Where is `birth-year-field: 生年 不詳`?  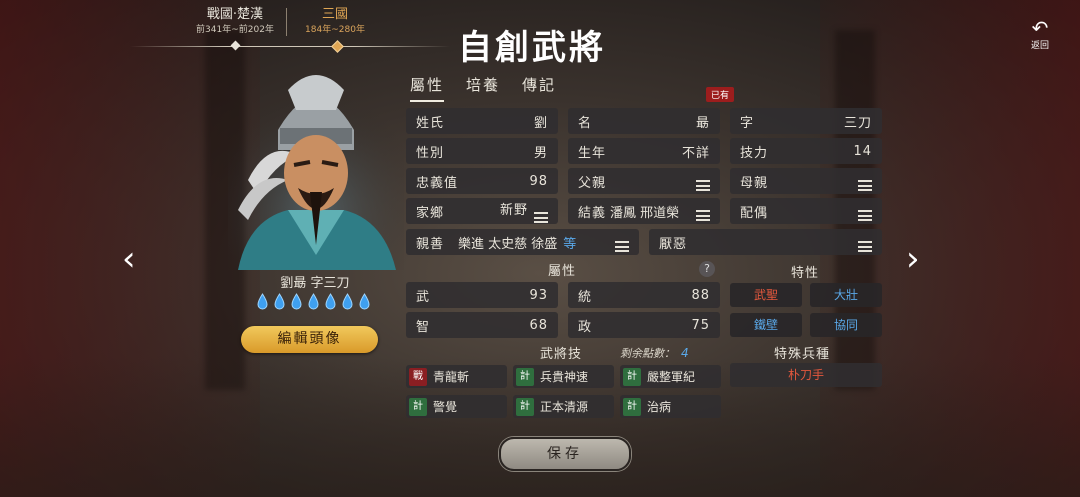 birth-year-field: 生年 不詳 is located at coordinates (644, 151).